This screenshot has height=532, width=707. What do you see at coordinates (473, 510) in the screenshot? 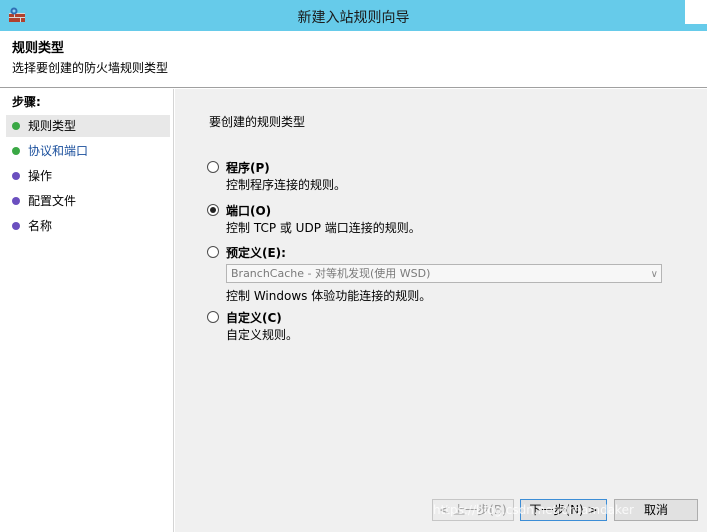
I see `back-button: < 上一步(B)` at bounding box center [473, 510].